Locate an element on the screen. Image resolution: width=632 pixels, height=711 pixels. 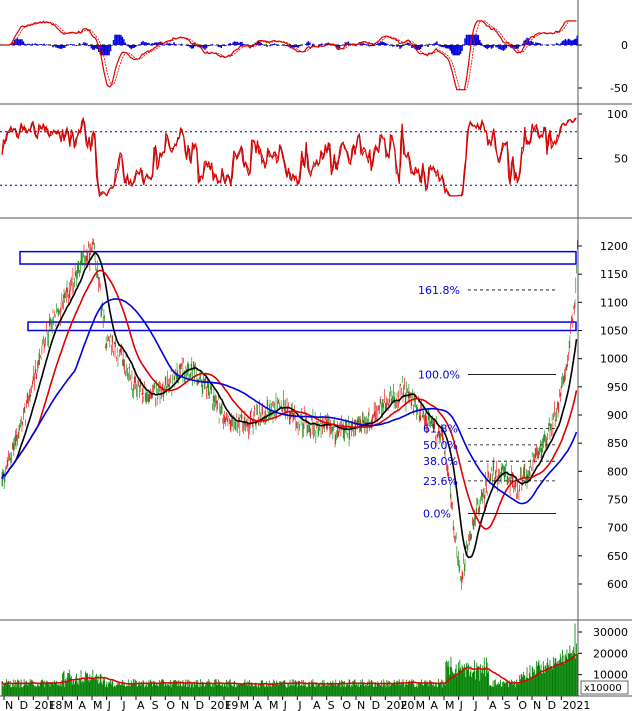
stoch-k-line is located at coordinates (289, 157).